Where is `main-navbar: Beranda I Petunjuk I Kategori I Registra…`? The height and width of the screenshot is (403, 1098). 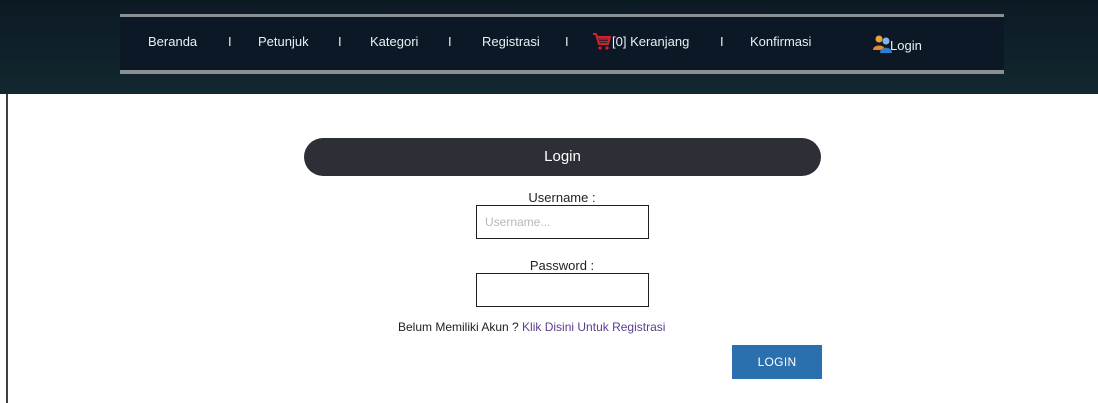
main-navbar: Beranda I Petunjuk I Kategori I Registra… is located at coordinates (562, 44).